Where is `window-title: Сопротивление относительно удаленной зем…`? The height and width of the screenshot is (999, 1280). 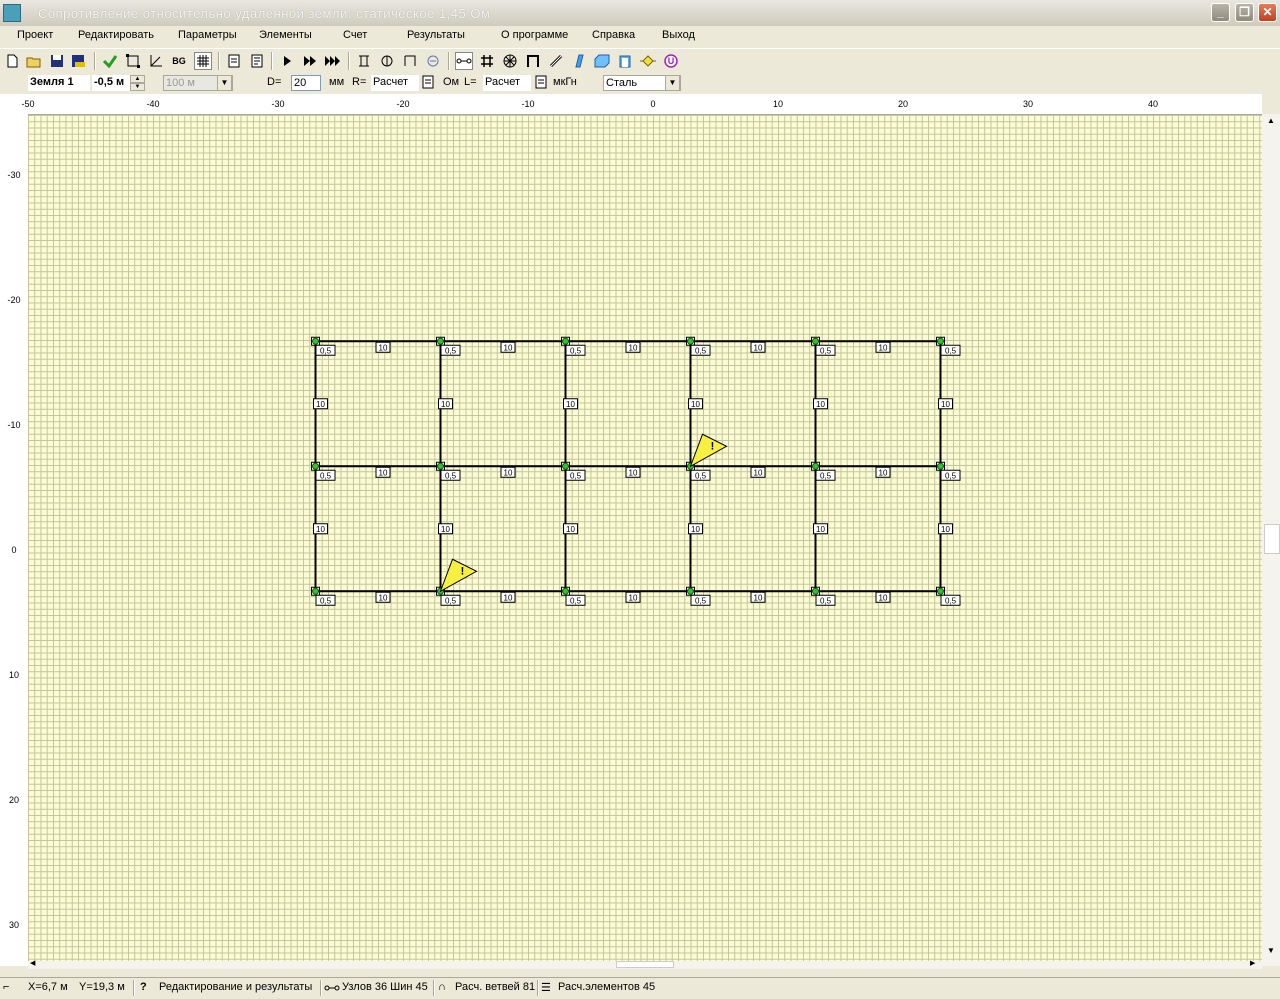
window-title: Сопротивление относительно удаленной зем… is located at coordinates (264, 13).